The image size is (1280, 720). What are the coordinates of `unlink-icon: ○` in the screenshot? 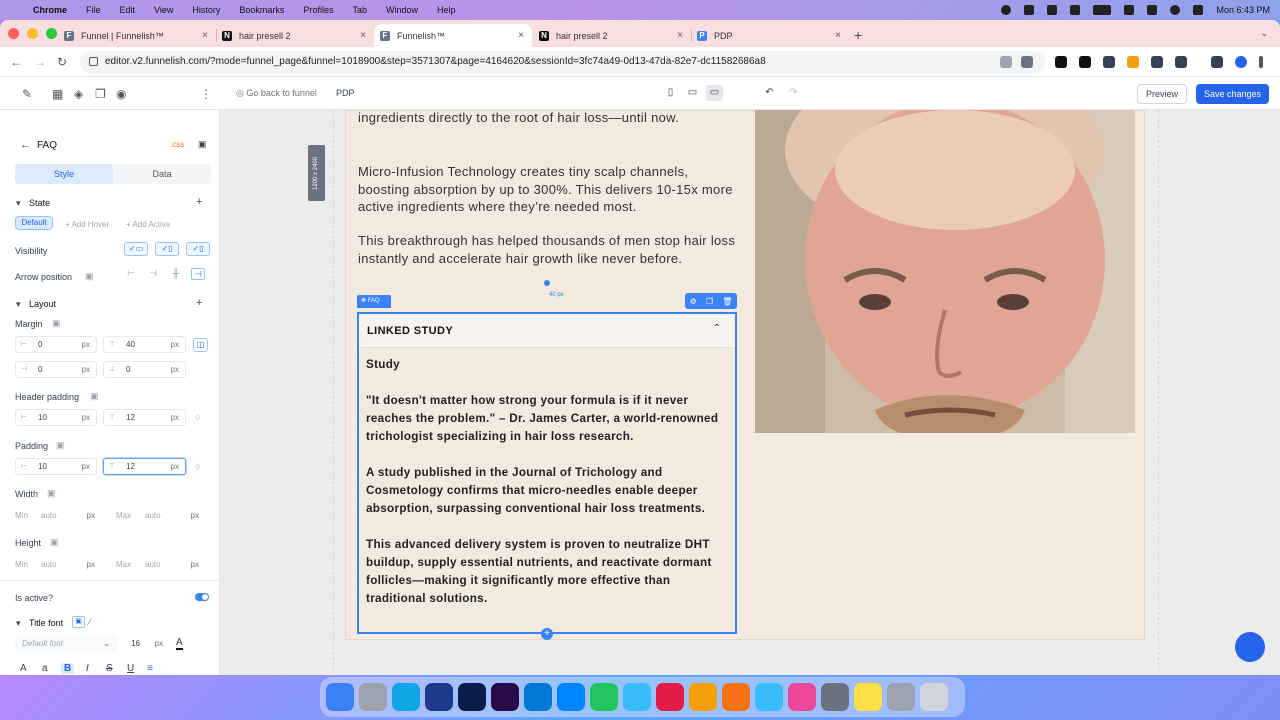 It's located at (197, 417).